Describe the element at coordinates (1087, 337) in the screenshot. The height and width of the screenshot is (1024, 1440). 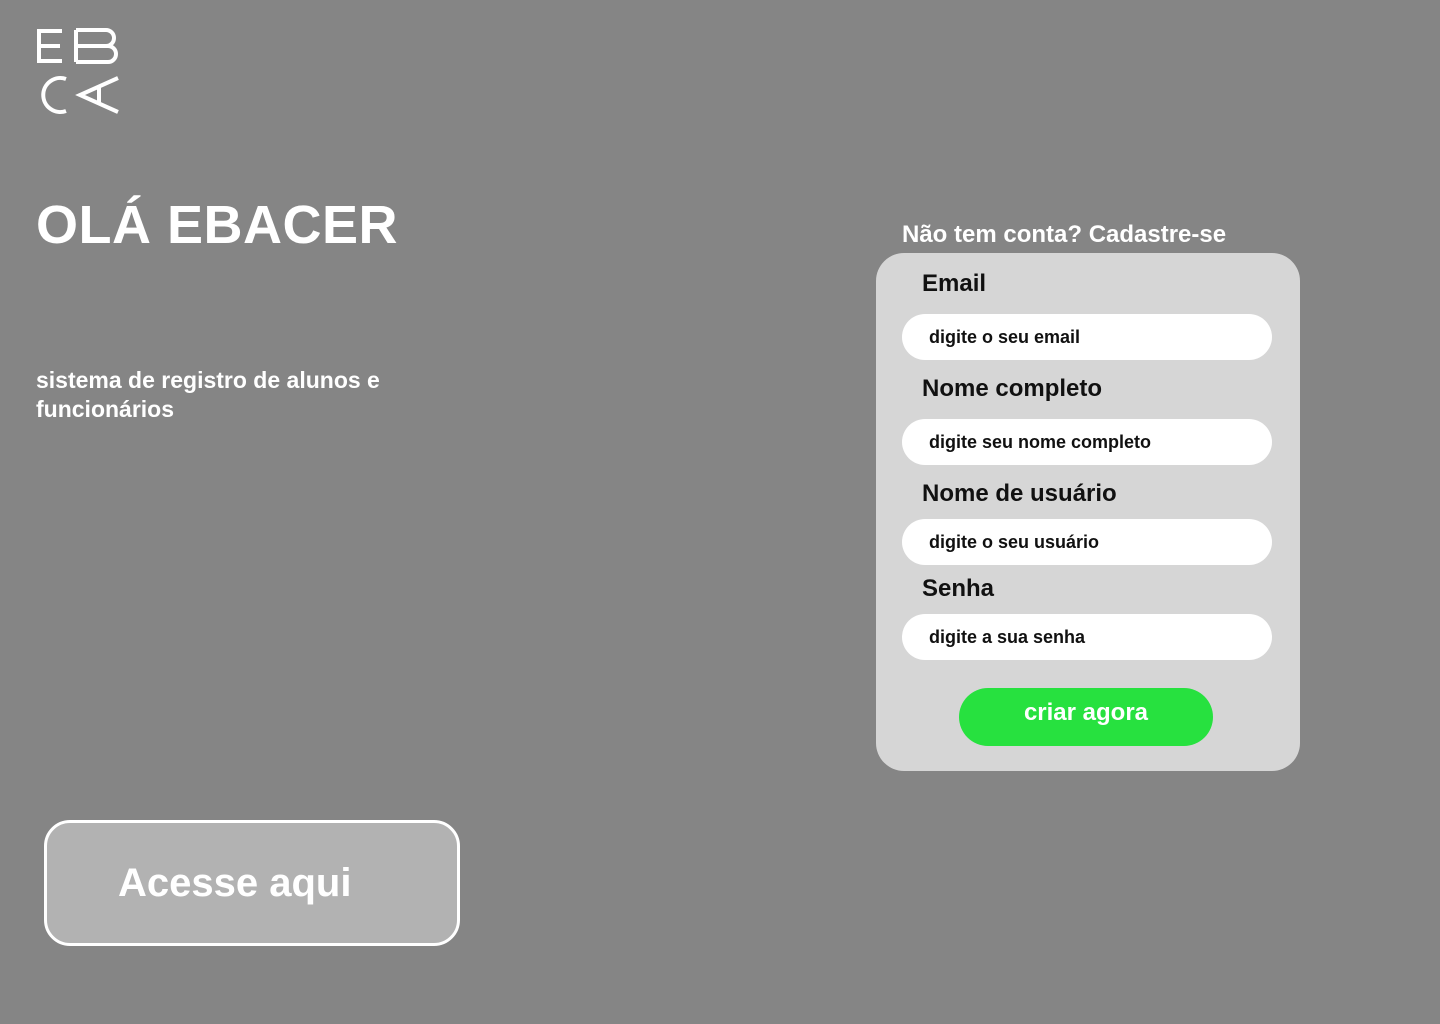
I see `email-field` at that location.